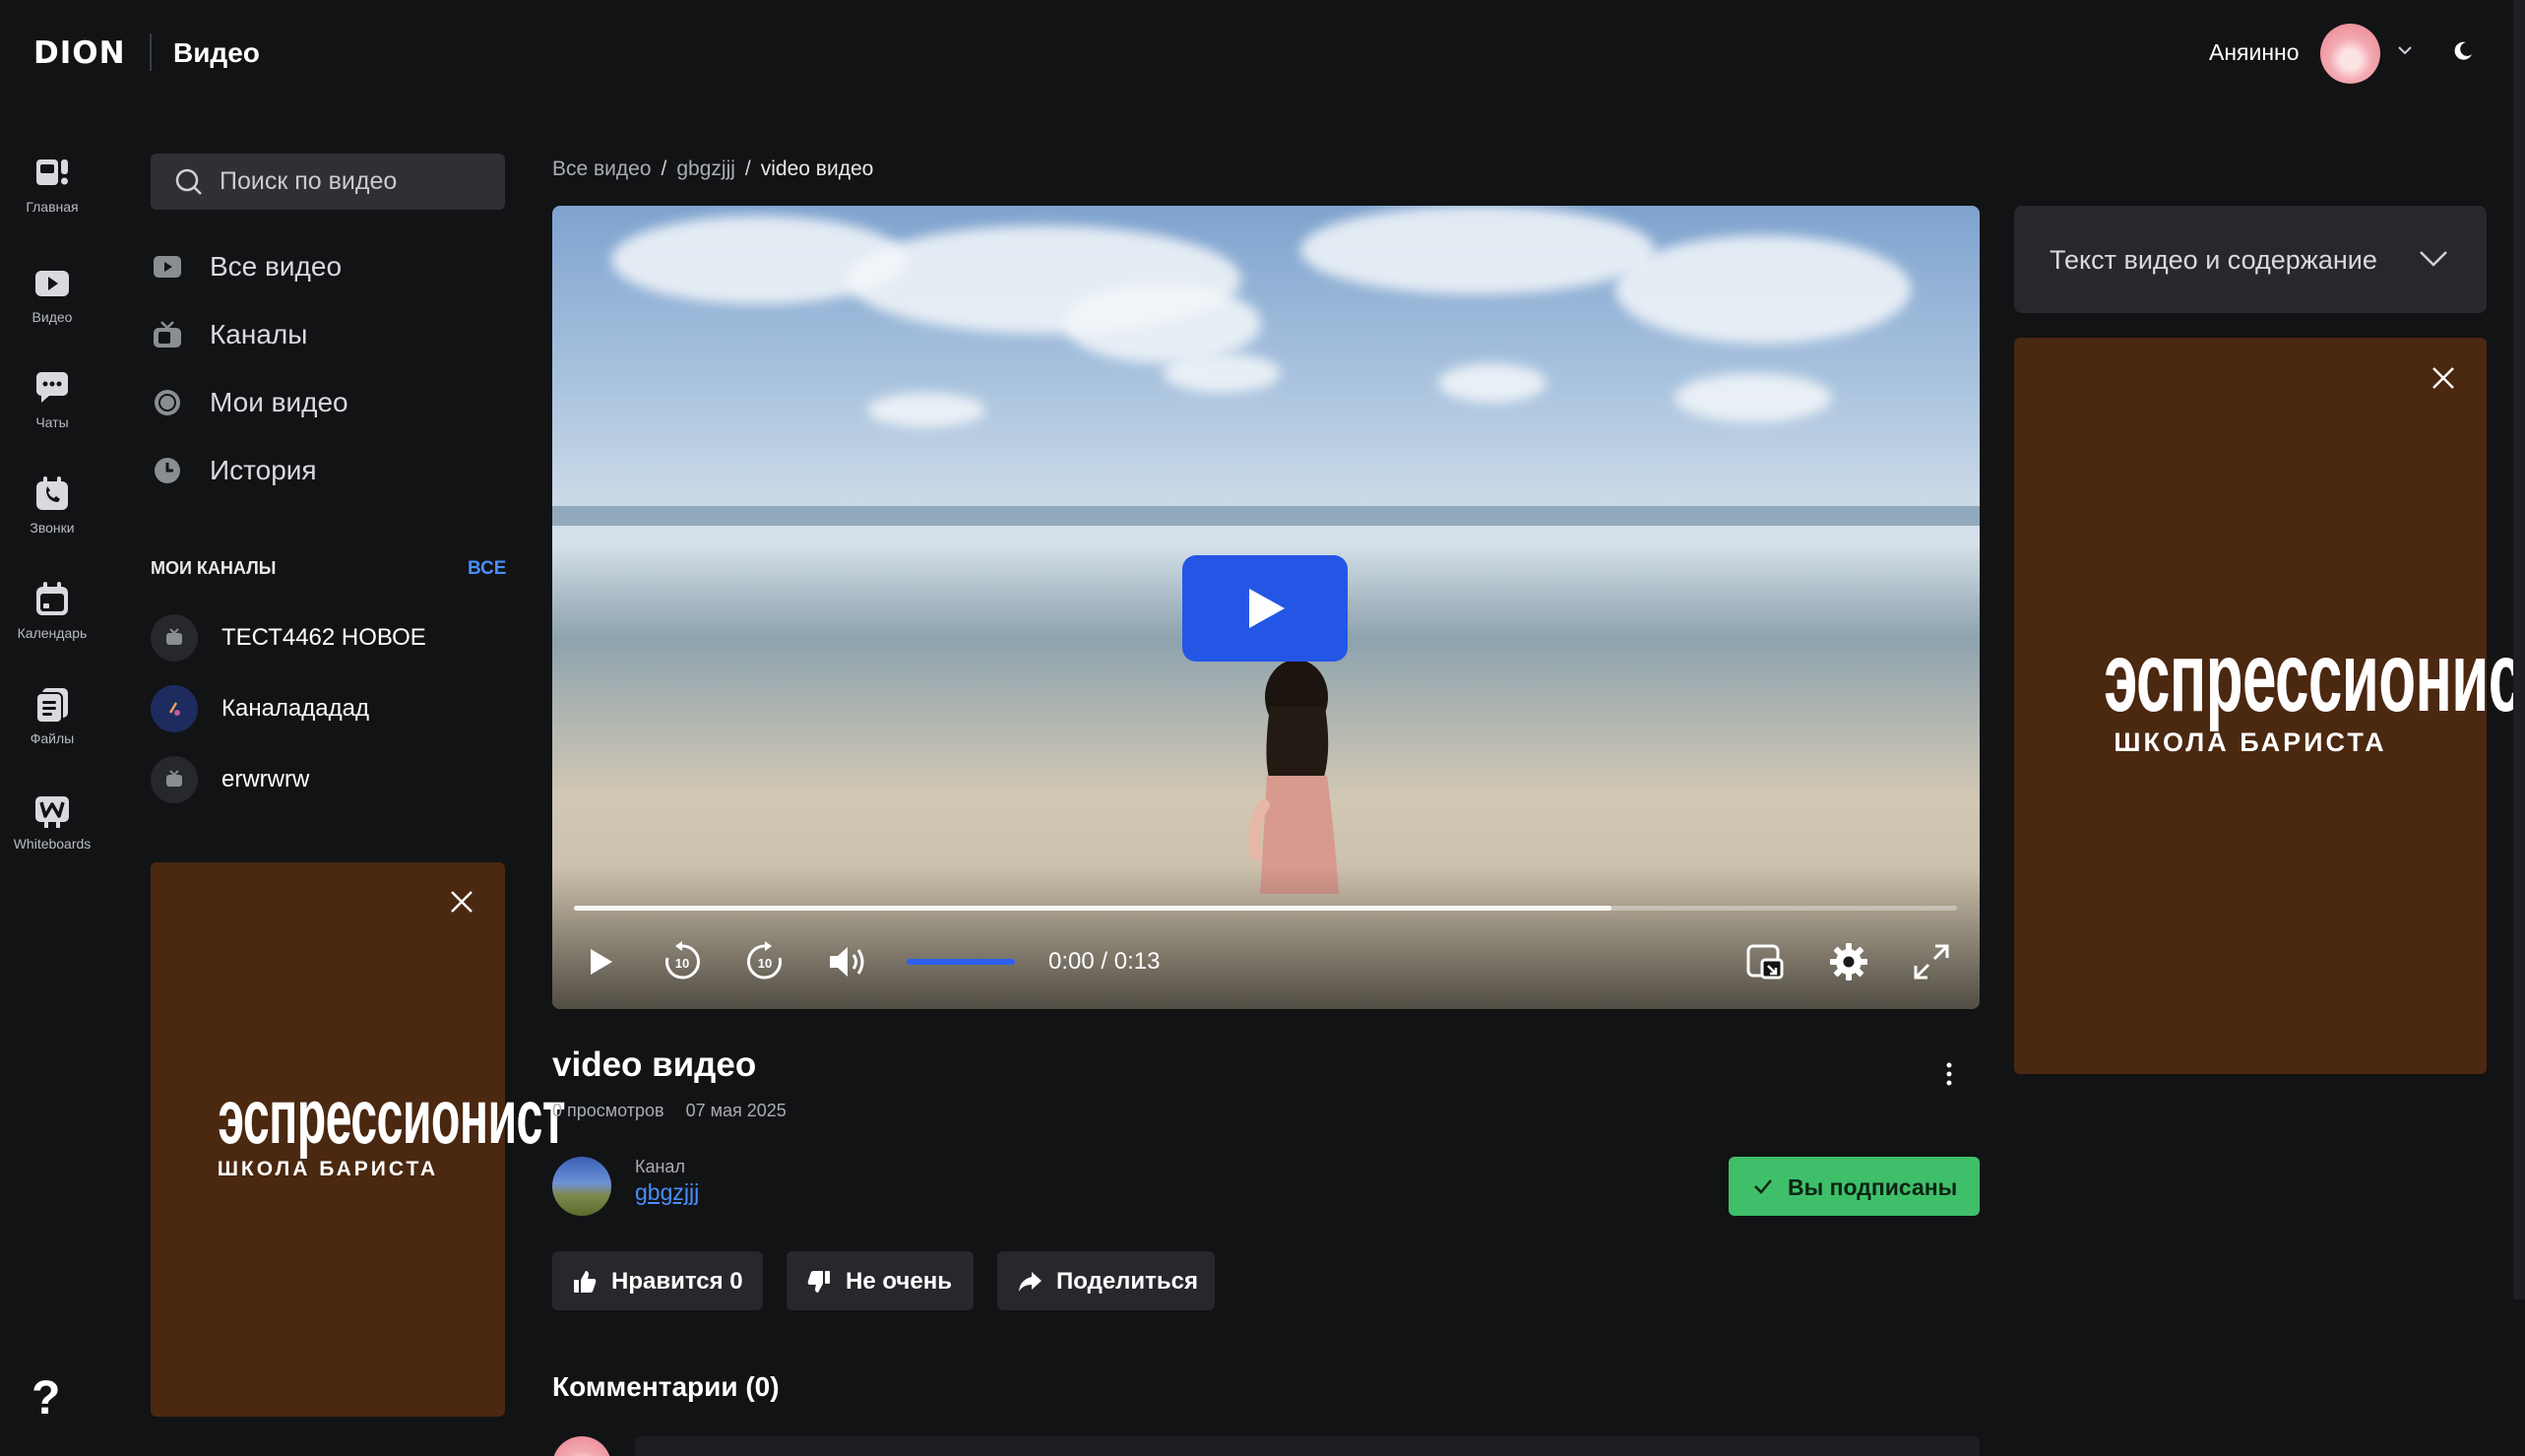 This screenshot has width=2525, height=1456. Describe the element at coordinates (736, 1110) in the screenshot. I see `publish-date: 07 мая 2025` at that location.